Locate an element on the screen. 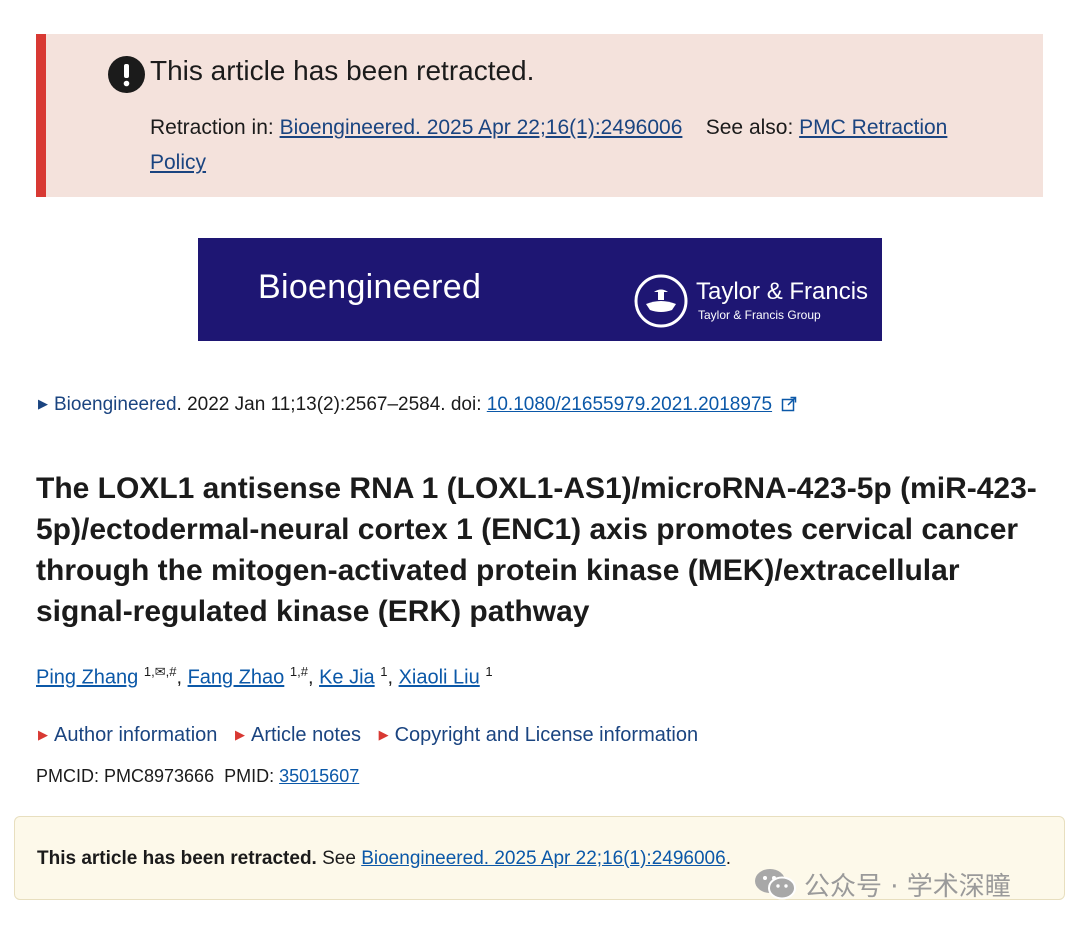  see-also-label: See also: is located at coordinates (749, 127).